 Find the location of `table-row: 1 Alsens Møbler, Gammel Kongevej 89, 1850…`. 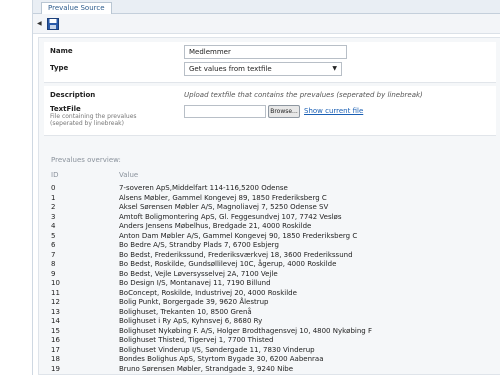

table-row: 1 Alsens Møbler, Gammel Kongevej 89, 1850… is located at coordinates (269, 198).